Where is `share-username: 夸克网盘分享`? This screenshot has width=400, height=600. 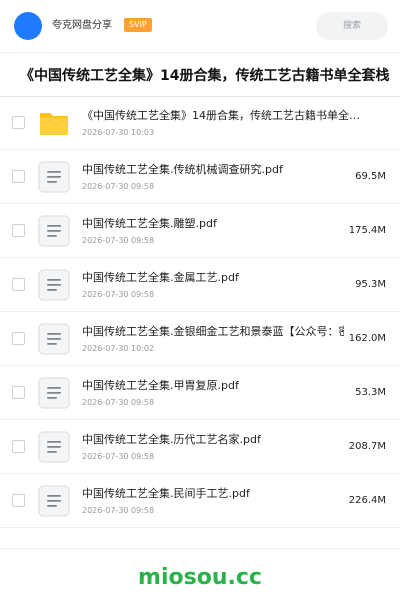 share-username: 夸克网盘分享 is located at coordinates (82, 25).